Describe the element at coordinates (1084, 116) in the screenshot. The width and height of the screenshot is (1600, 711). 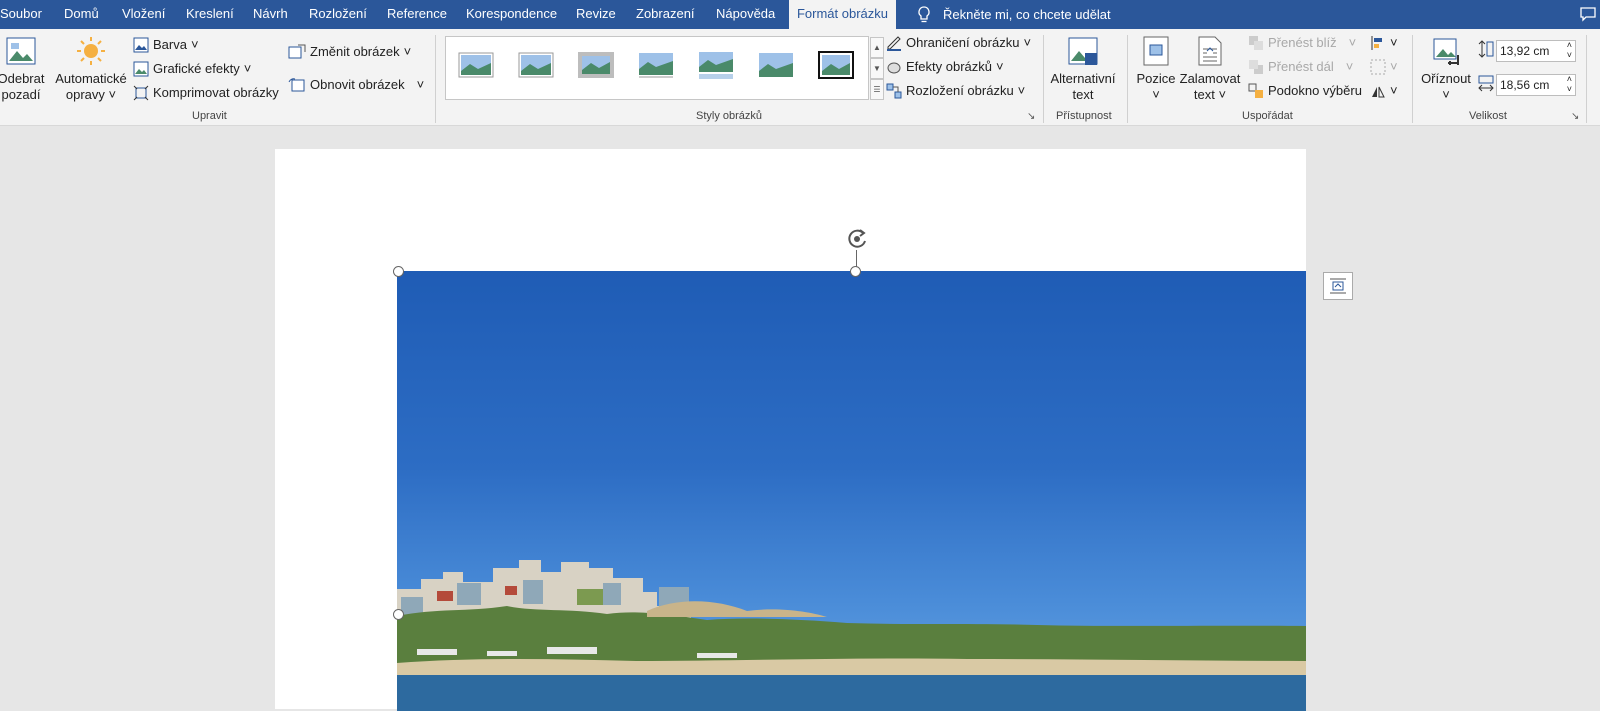
I see `group-label-accessibility: Přístupnost` at that location.